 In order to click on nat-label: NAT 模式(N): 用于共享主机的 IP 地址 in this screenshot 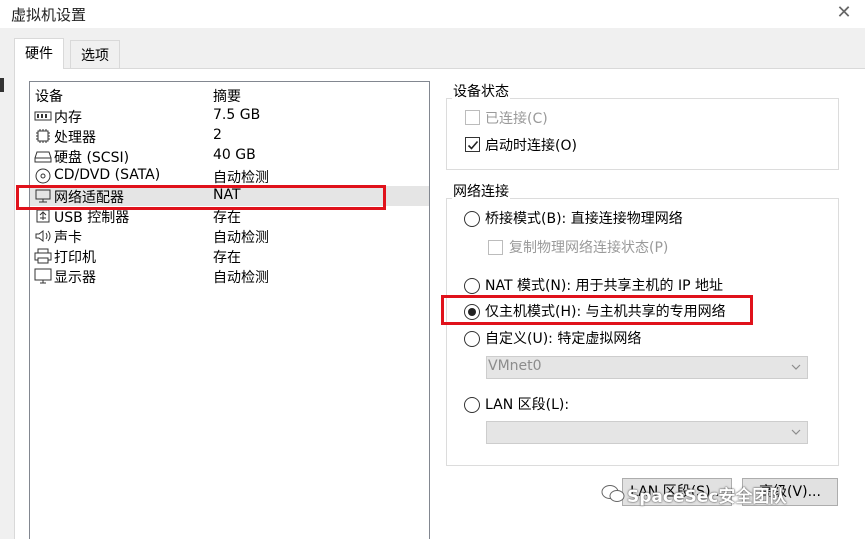, I will do `click(604, 286)`.